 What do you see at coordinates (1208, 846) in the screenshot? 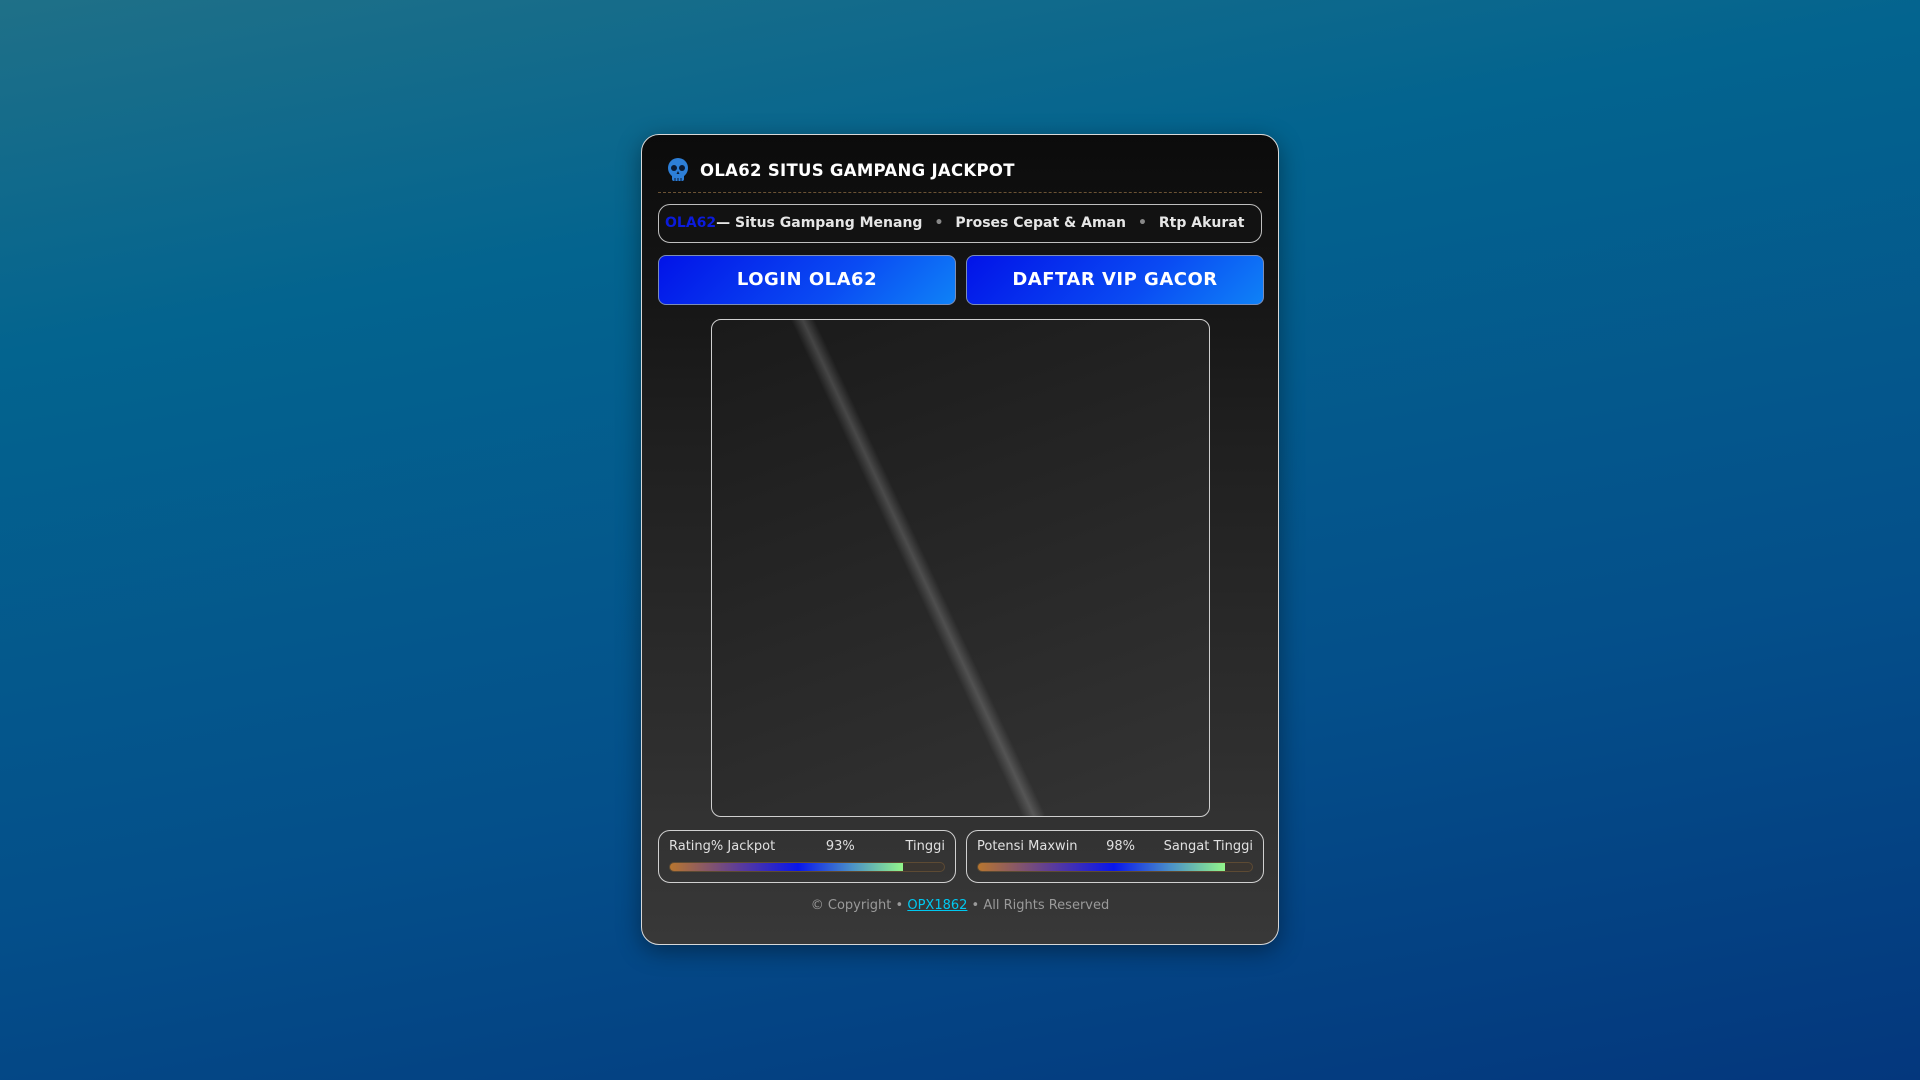
I see `stat-level: Sangat Tinggi` at bounding box center [1208, 846].